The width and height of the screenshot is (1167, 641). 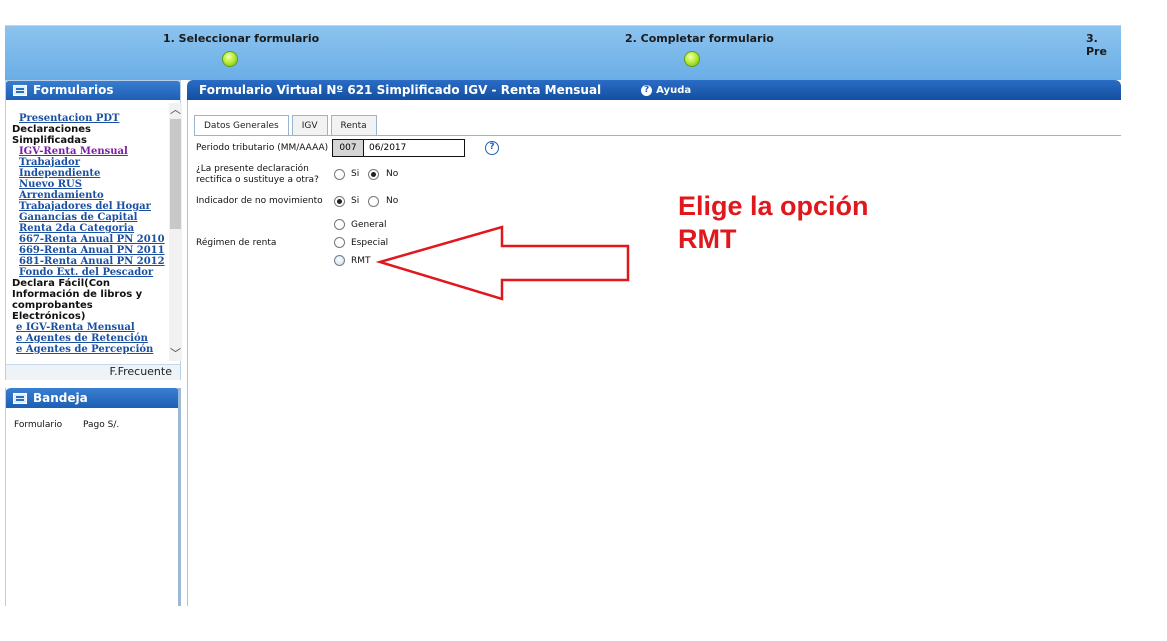 I want to click on wizard-step-1: 1. Seleccionar formulario, so click(x=241, y=38).